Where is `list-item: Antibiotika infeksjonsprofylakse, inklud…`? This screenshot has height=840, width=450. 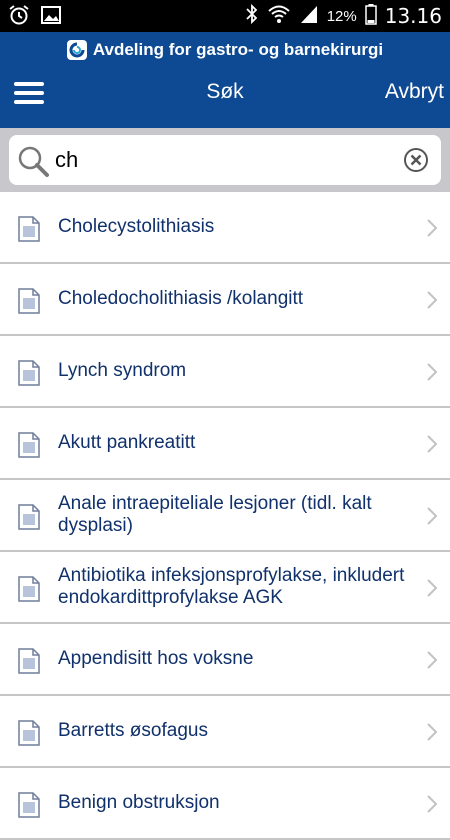 list-item: Antibiotika infeksjonsprofylakse, inklud… is located at coordinates (225, 588).